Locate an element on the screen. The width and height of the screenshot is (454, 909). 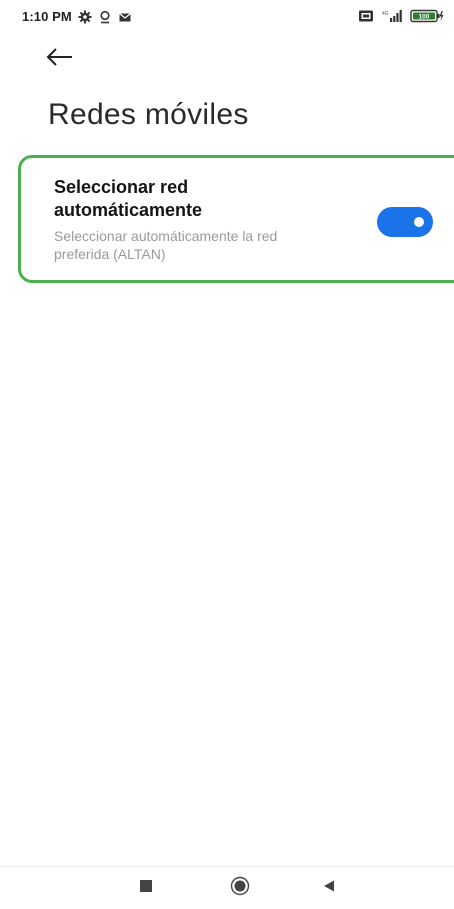
home-circle-icon is located at coordinates (240, 888).